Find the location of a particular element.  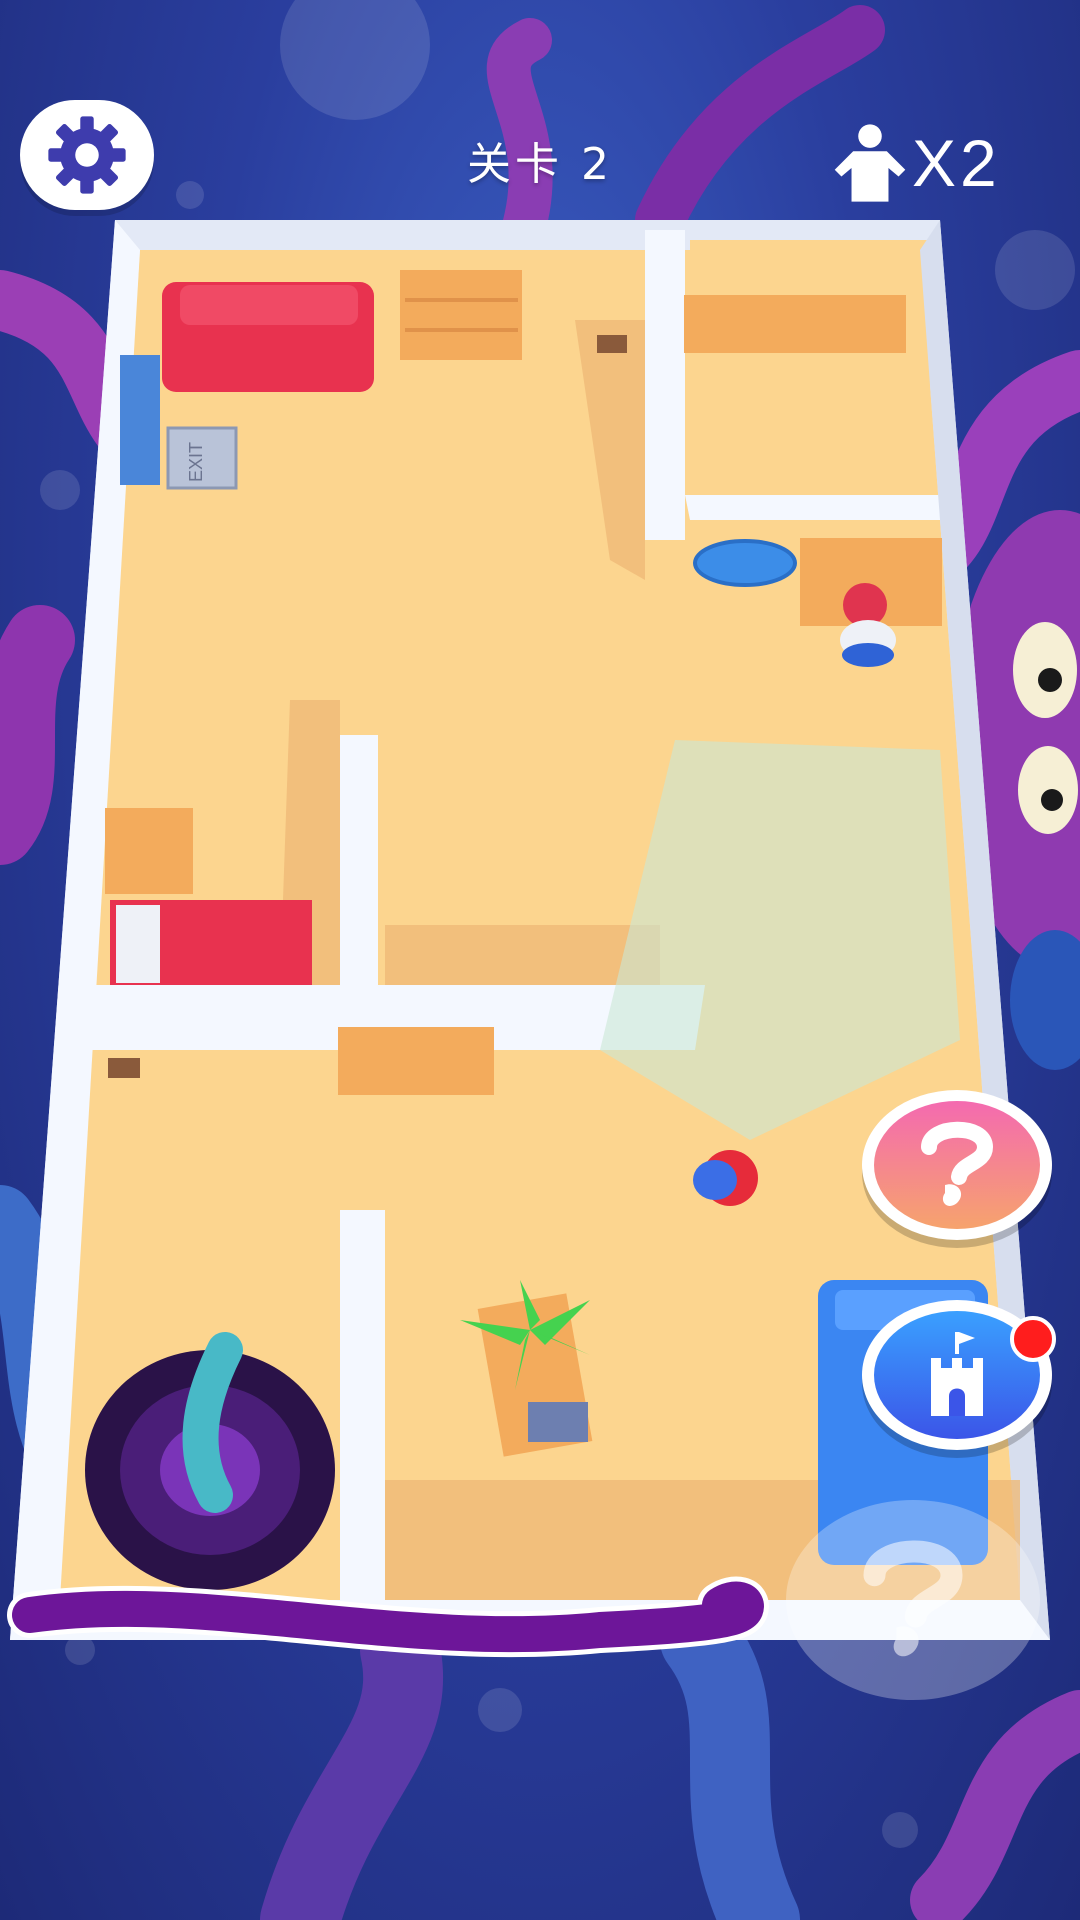

ghost-hint-button is located at coordinates (913, 1600).